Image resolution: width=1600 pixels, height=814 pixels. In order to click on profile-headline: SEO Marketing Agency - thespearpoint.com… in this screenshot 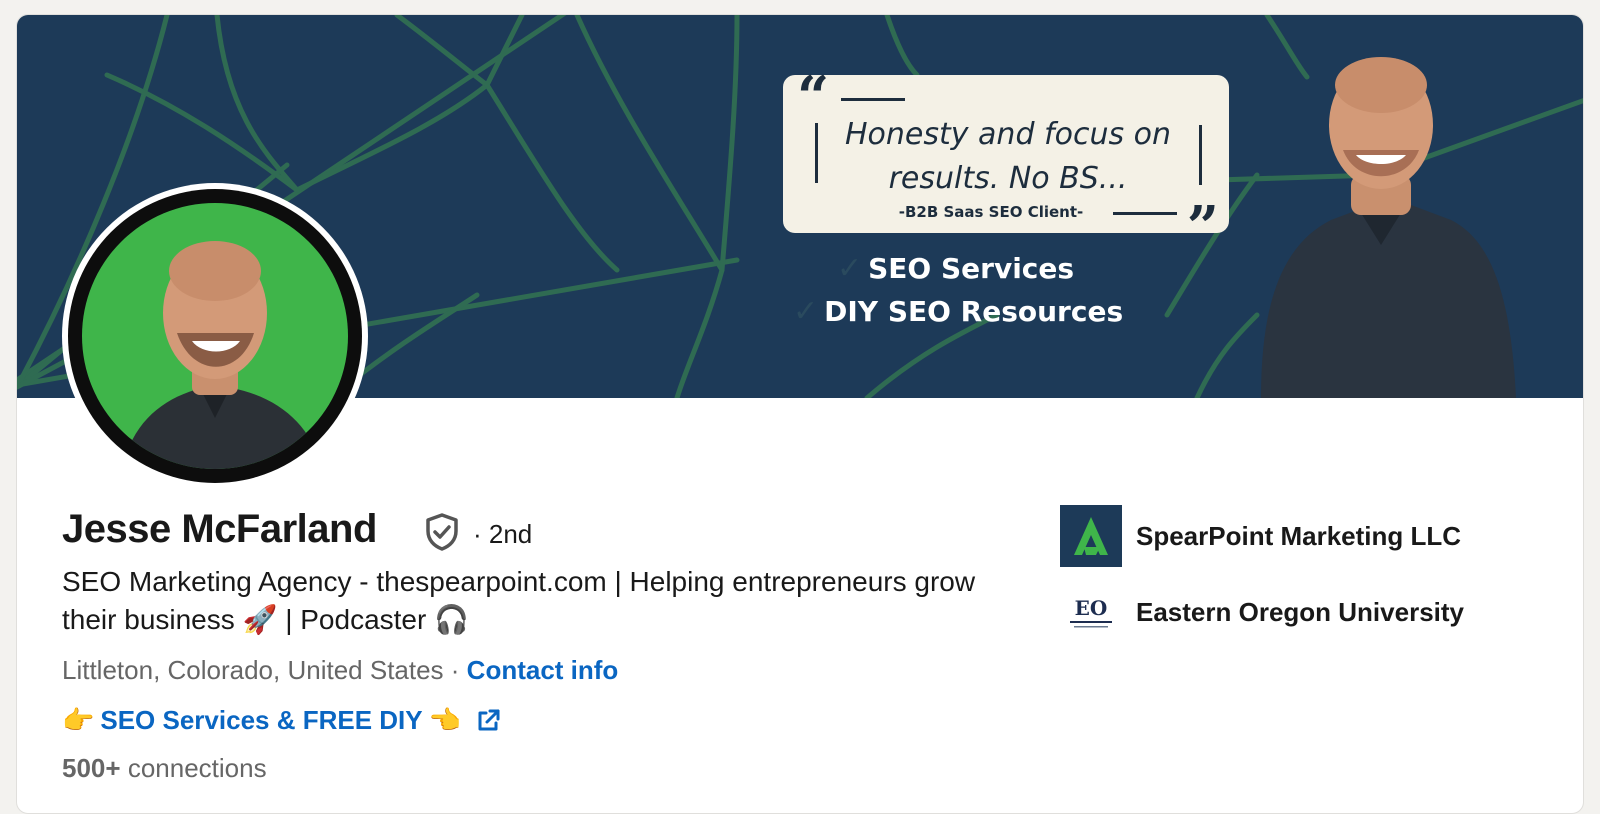, I will do `click(542, 601)`.